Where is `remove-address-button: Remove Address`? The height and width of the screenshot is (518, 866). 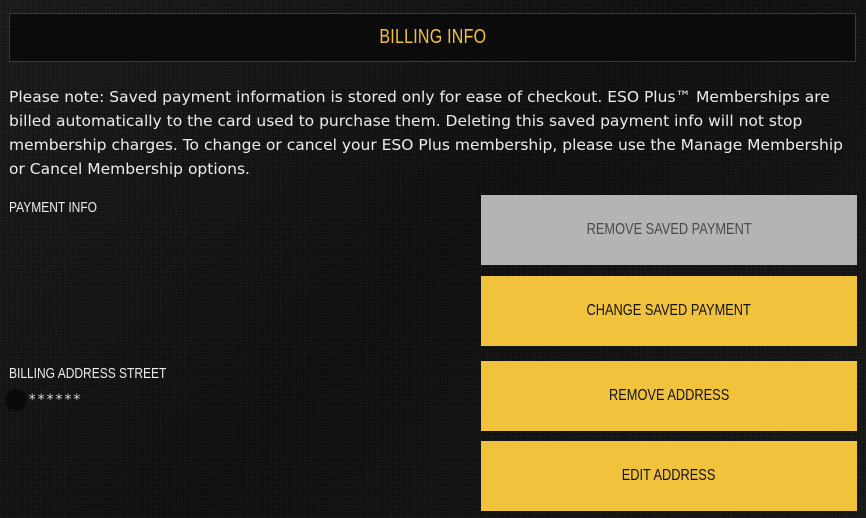 remove-address-button: Remove Address is located at coordinates (669, 396).